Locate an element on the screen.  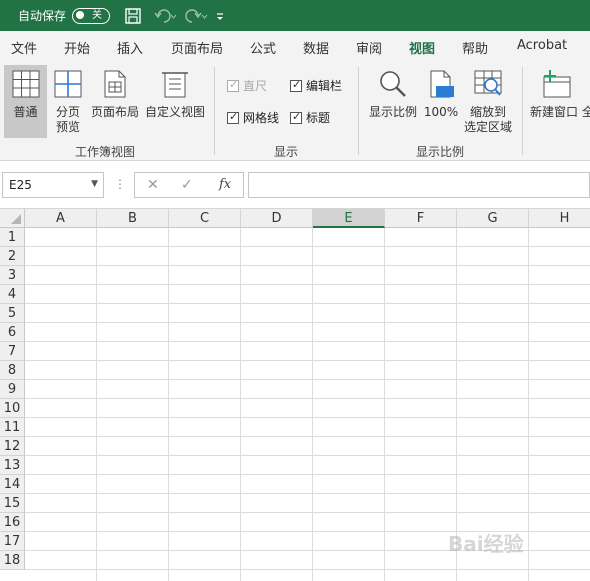
ruler-label: 直尺 is located at coordinates (255, 86).